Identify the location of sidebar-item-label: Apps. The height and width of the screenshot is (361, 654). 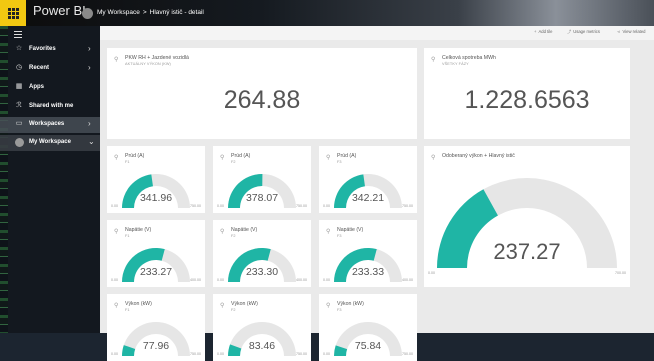
(36, 87).